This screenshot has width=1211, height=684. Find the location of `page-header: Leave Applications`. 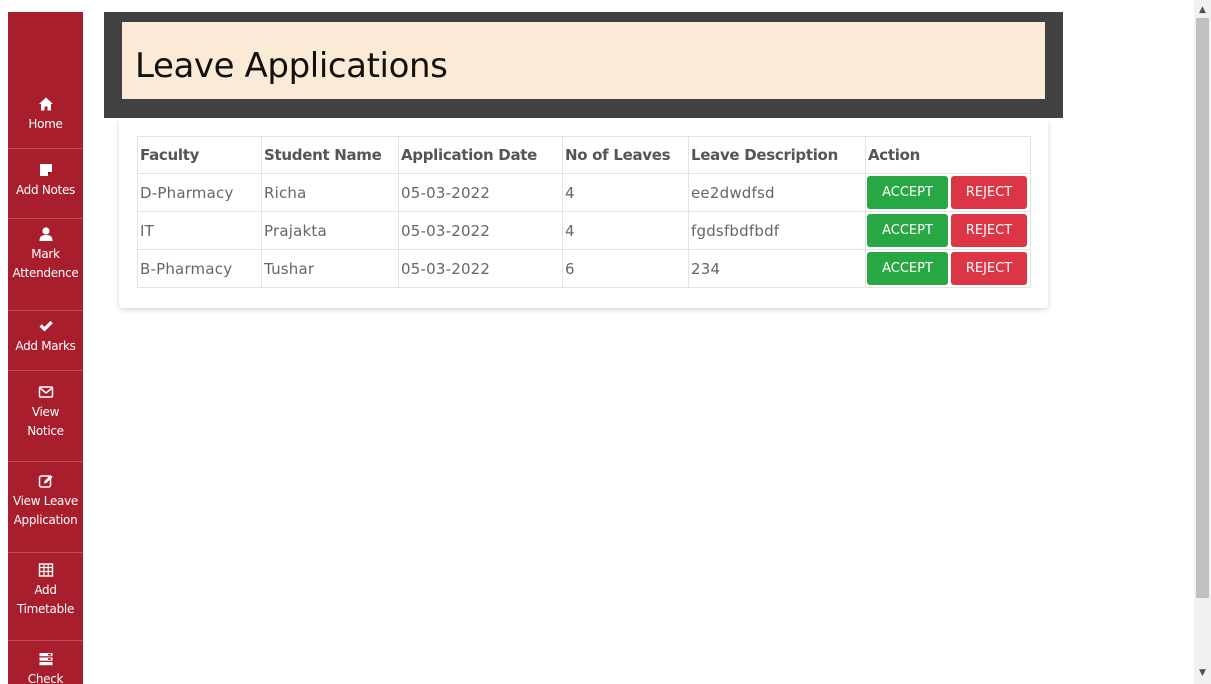

page-header: Leave Applications is located at coordinates (583, 65).